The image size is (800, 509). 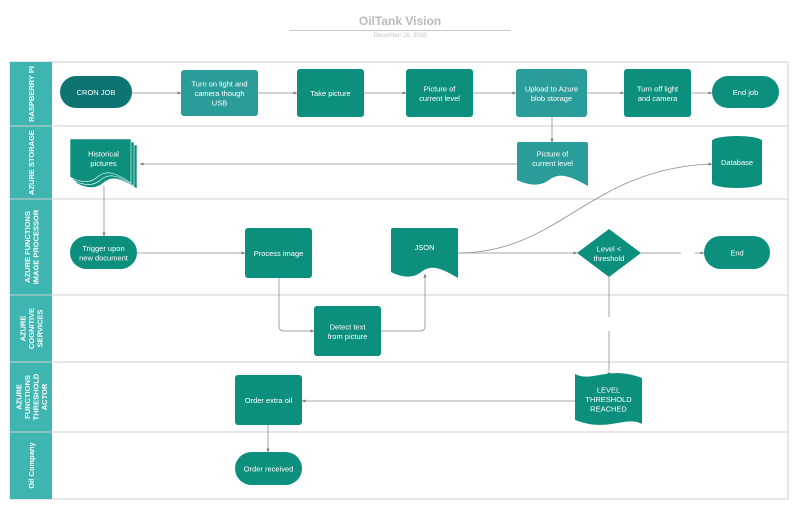 I want to click on node-label-line: JSON, so click(x=424, y=247).